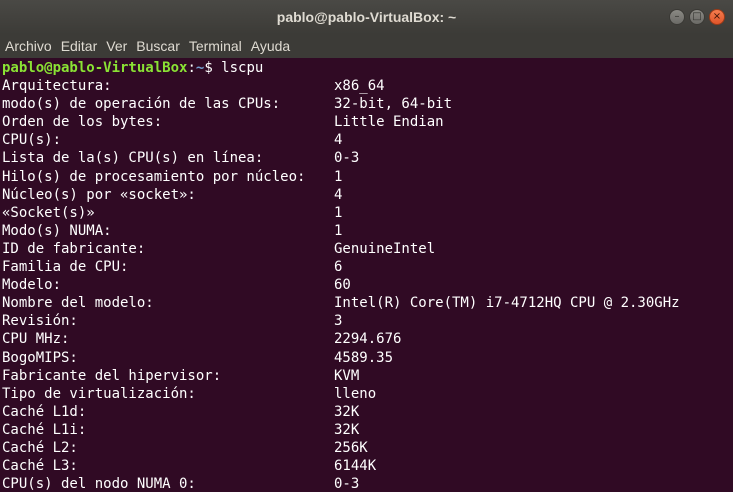  Describe the element at coordinates (347, 375) in the screenshot. I see `output-value: KVM` at that location.